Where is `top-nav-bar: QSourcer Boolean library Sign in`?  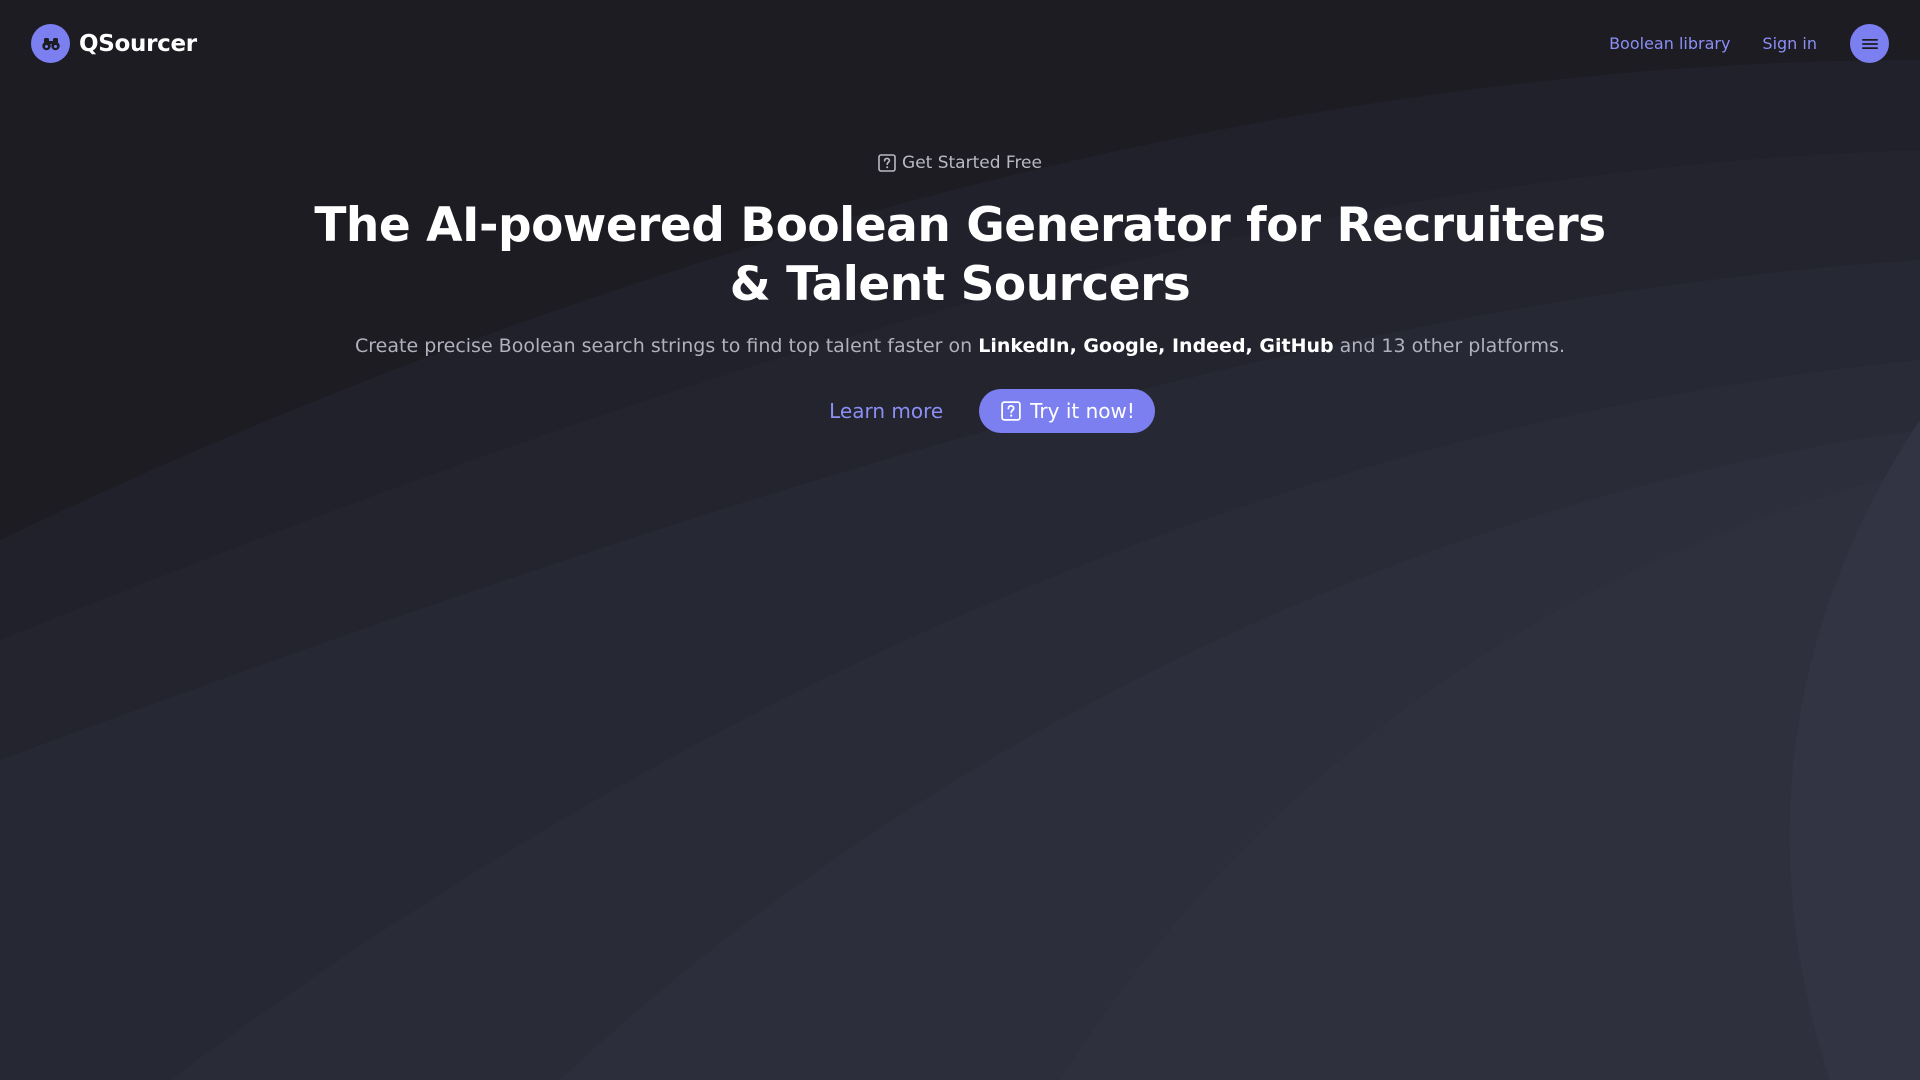
top-nav-bar: QSourcer Boolean library Sign in is located at coordinates (960, 44).